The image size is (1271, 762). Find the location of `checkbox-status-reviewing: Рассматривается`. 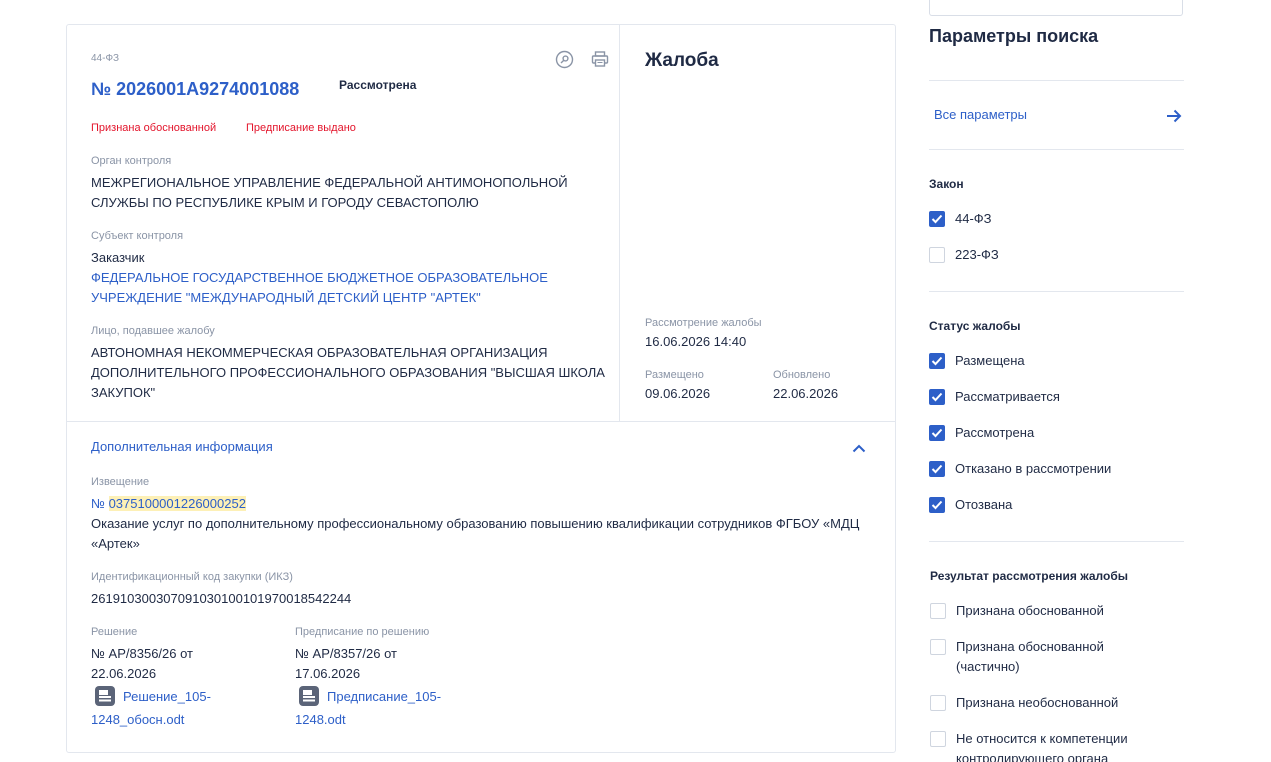

checkbox-status-reviewing: Рассматривается is located at coordinates (994, 397).